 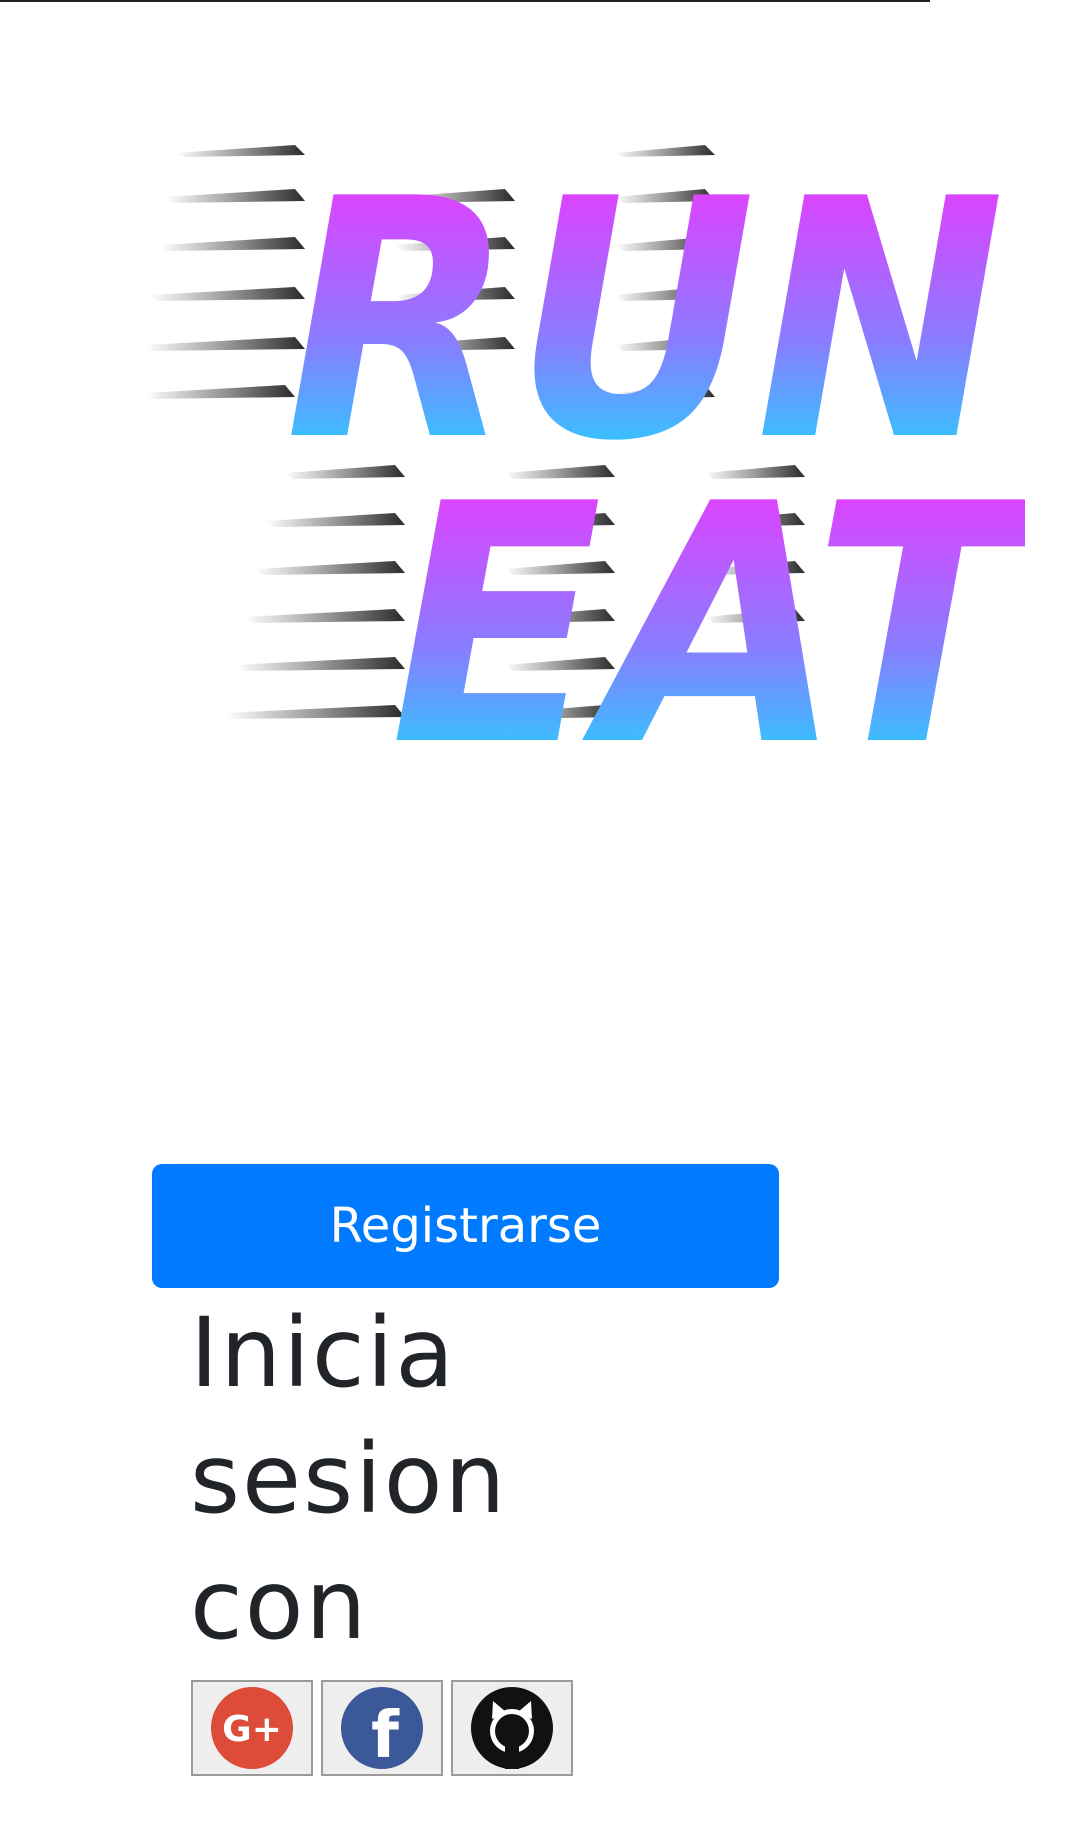 What do you see at coordinates (707, 589) in the screenshot?
I see `logo-line-2: EAT` at bounding box center [707, 589].